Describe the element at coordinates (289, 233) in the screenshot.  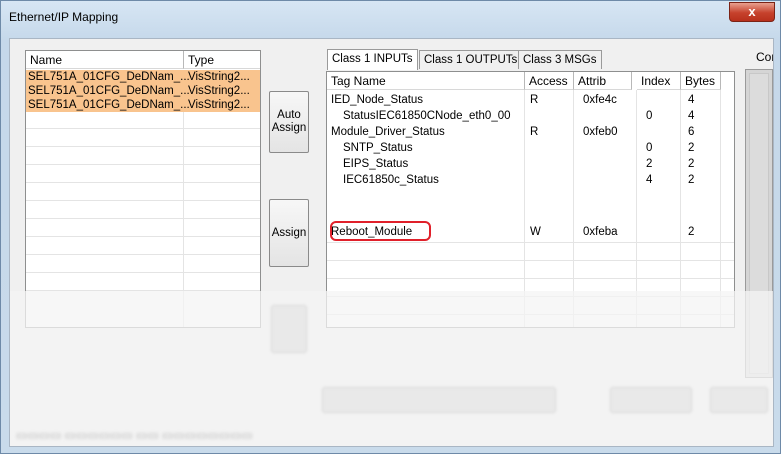
I see `assign-button: Assign` at that location.